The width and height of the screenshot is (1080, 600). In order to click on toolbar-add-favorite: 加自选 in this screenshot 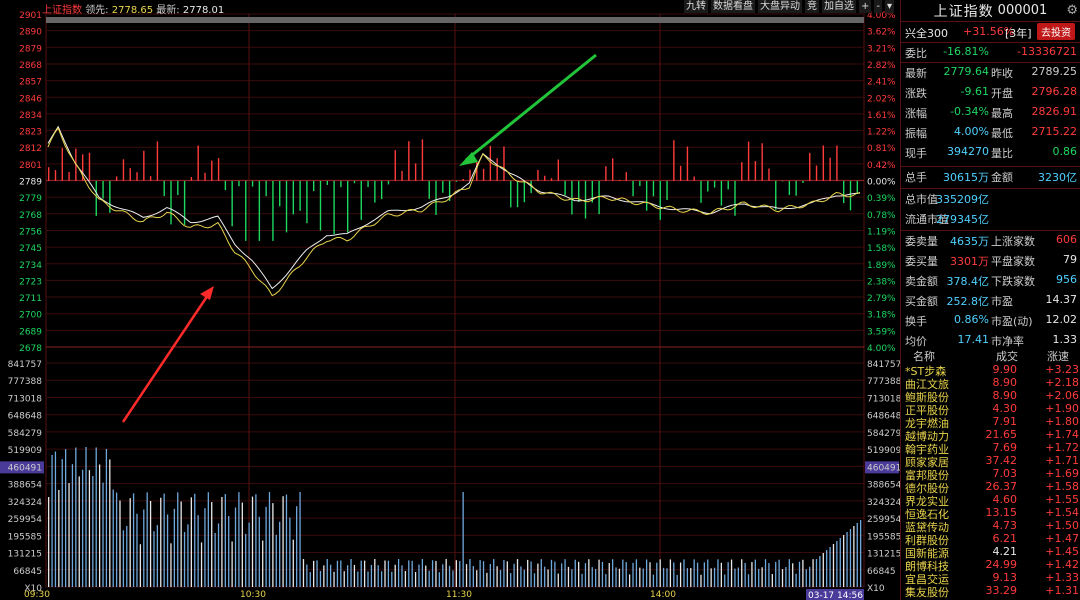, I will do `click(839, 6)`.